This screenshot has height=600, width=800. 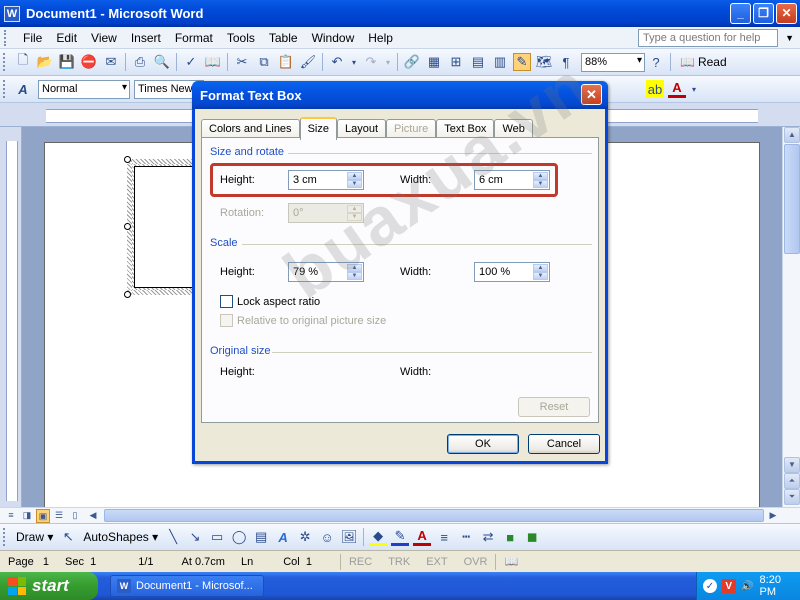 I want to click on arrow-style-icon: ⇄, so click(x=488, y=537).